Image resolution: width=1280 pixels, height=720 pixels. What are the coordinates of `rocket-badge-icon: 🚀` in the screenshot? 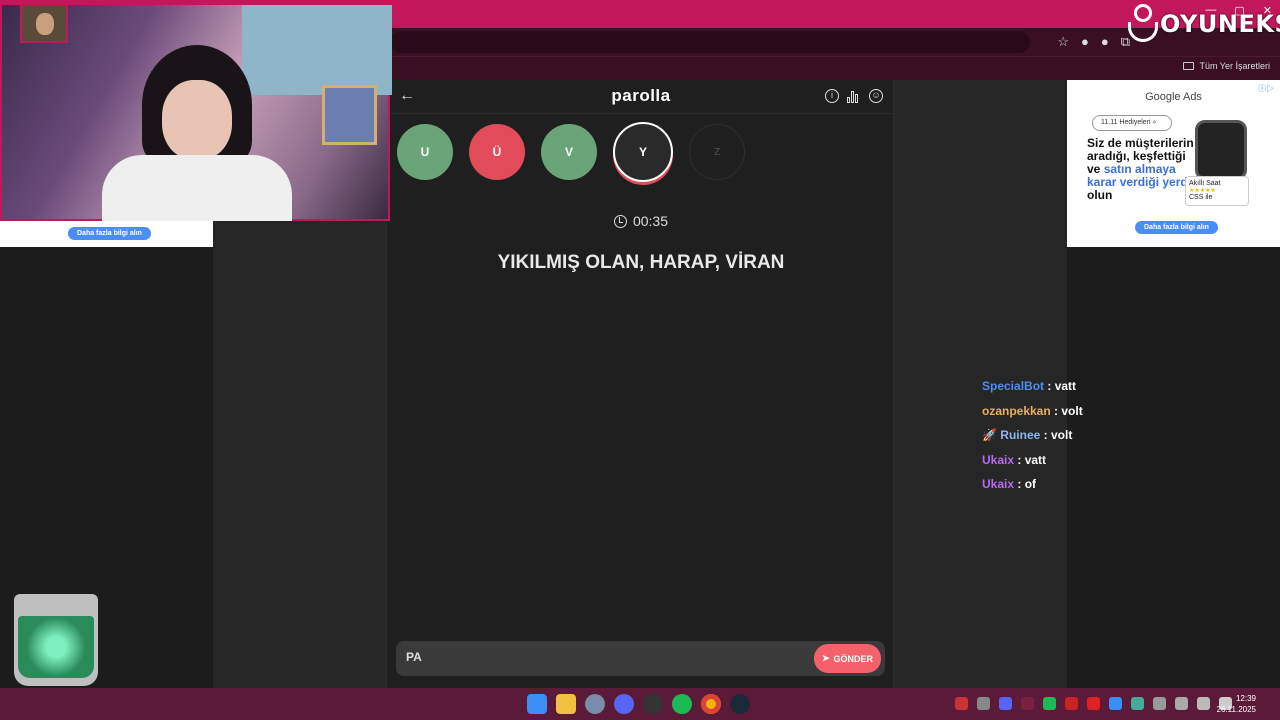 It's located at (989, 435).